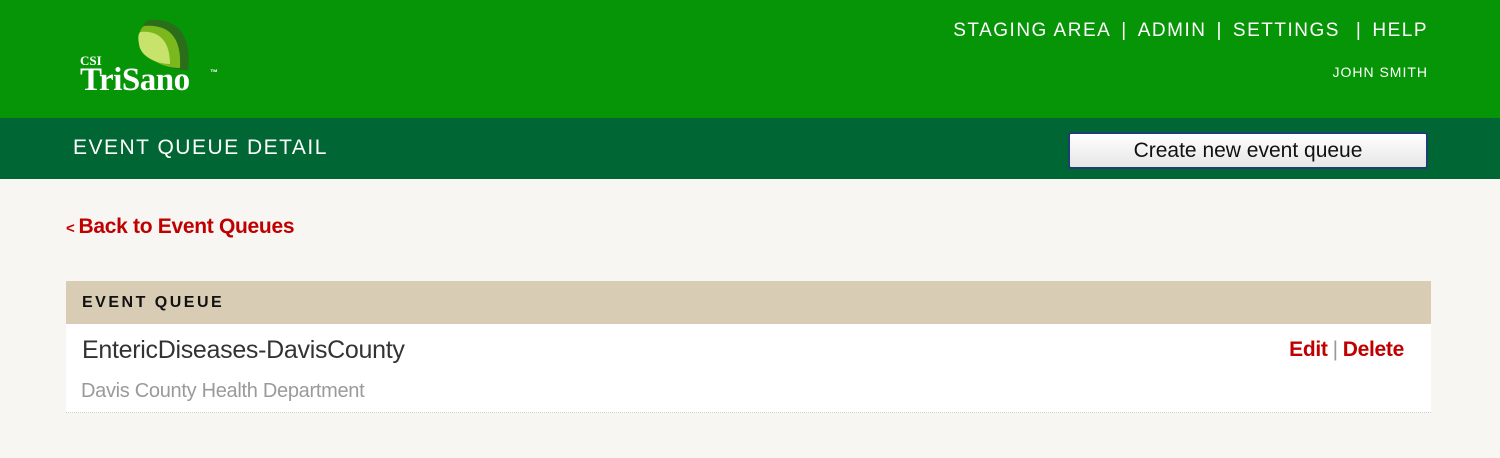 The height and width of the screenshot is (458, 1500). What do you see at coordinates (153, 59) in the screenshot?
I see `trisano-logo: CSI TriSano ™` at bounding box center [153, 59].